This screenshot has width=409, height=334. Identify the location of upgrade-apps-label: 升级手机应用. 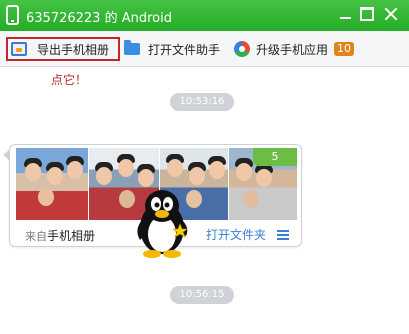
(292, 49).